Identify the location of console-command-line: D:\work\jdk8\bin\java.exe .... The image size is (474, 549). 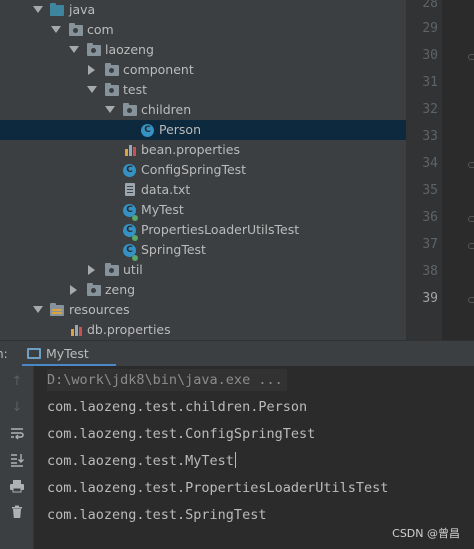
(167, 380).